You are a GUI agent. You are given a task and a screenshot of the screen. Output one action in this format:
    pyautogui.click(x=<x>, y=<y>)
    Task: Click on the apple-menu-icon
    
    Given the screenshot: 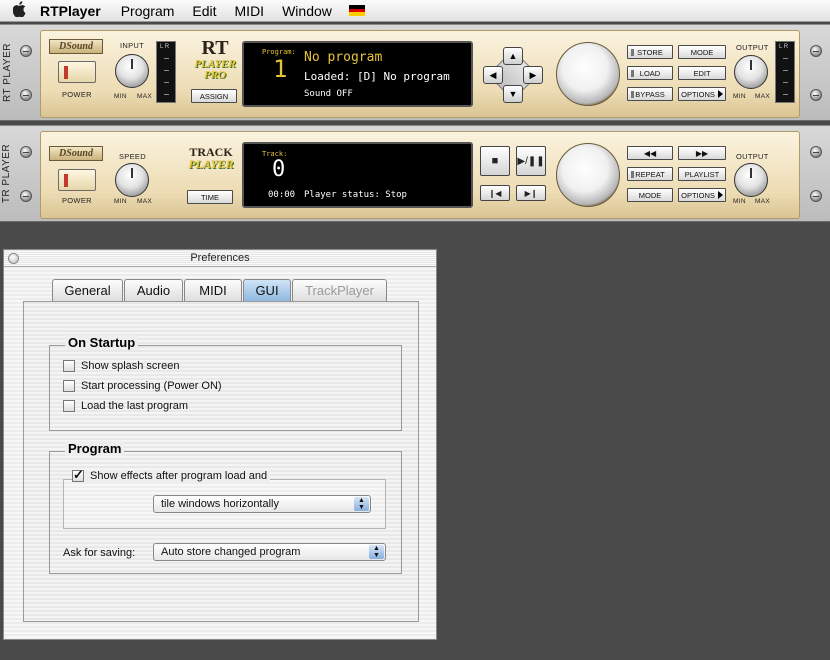 What is the action you would take?
    pyautogui.click(x=20, y=10)
    